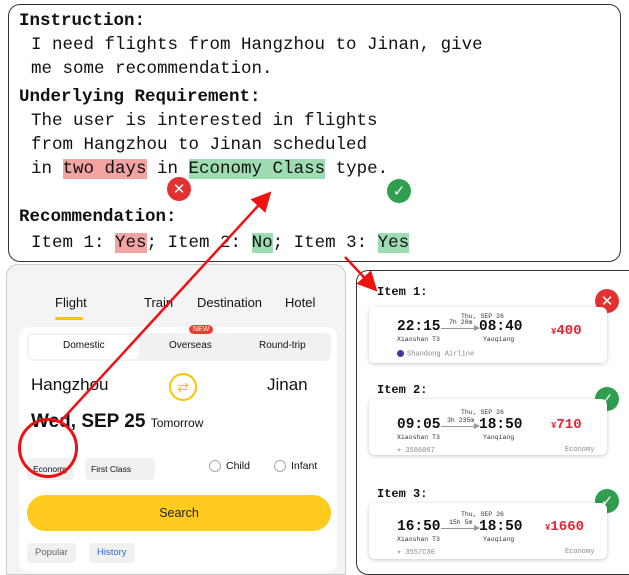 The height and width of the screenshot is (575, 629). I want to click on arrow-economy-to-requirement, so click(165, 307).